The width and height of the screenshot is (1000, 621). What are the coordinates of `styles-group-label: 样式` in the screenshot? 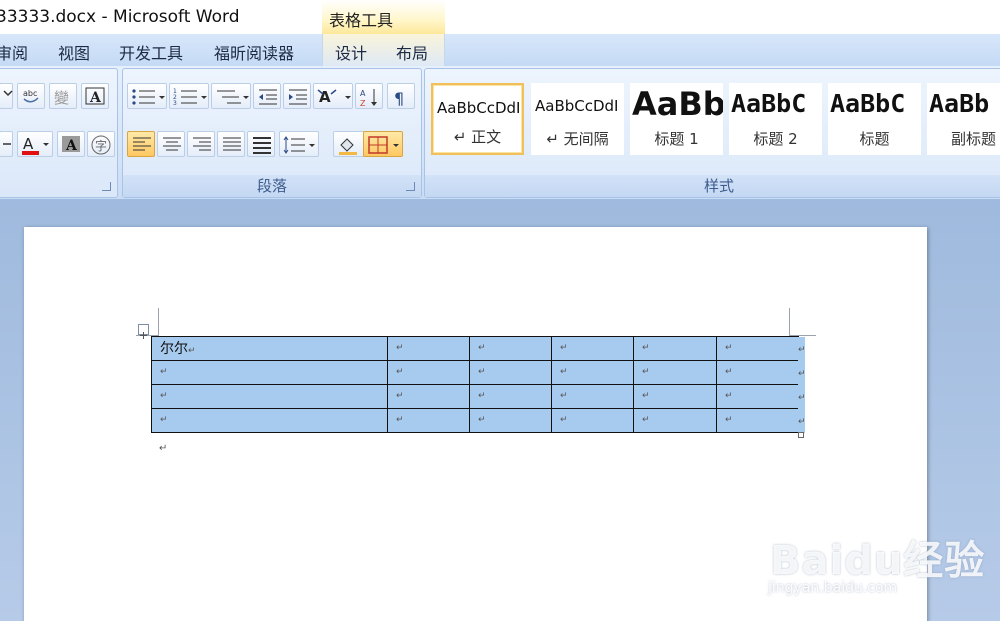 It's located at (712, 186).